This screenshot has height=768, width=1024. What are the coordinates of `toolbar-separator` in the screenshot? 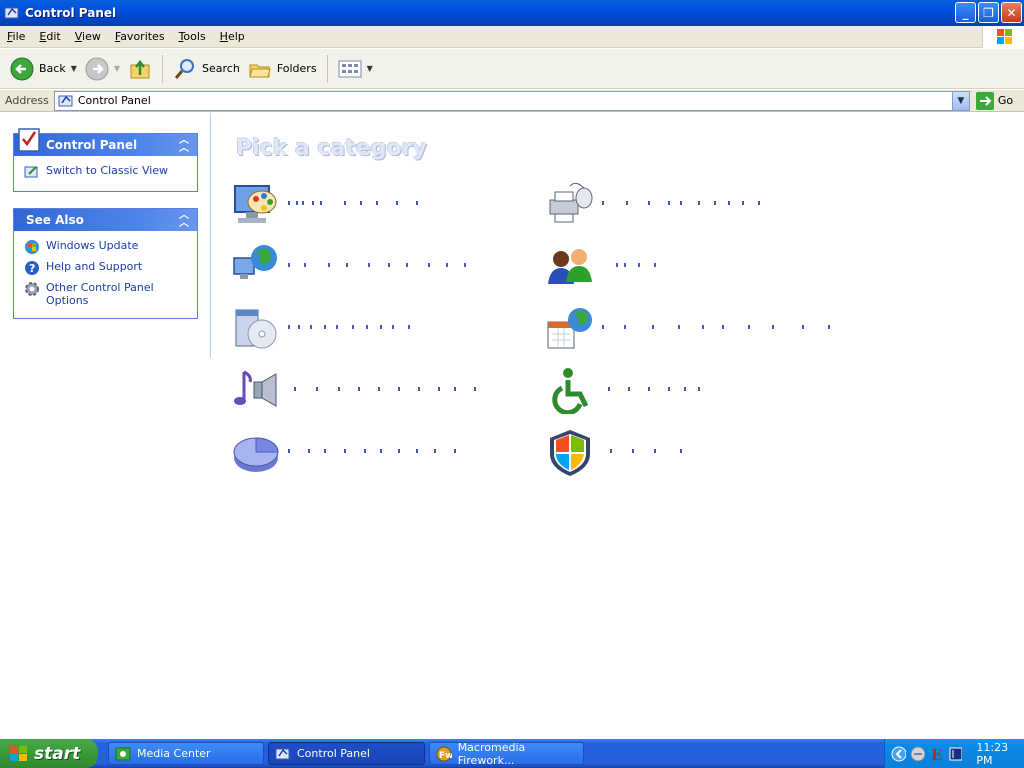 It's located at (327, 68).